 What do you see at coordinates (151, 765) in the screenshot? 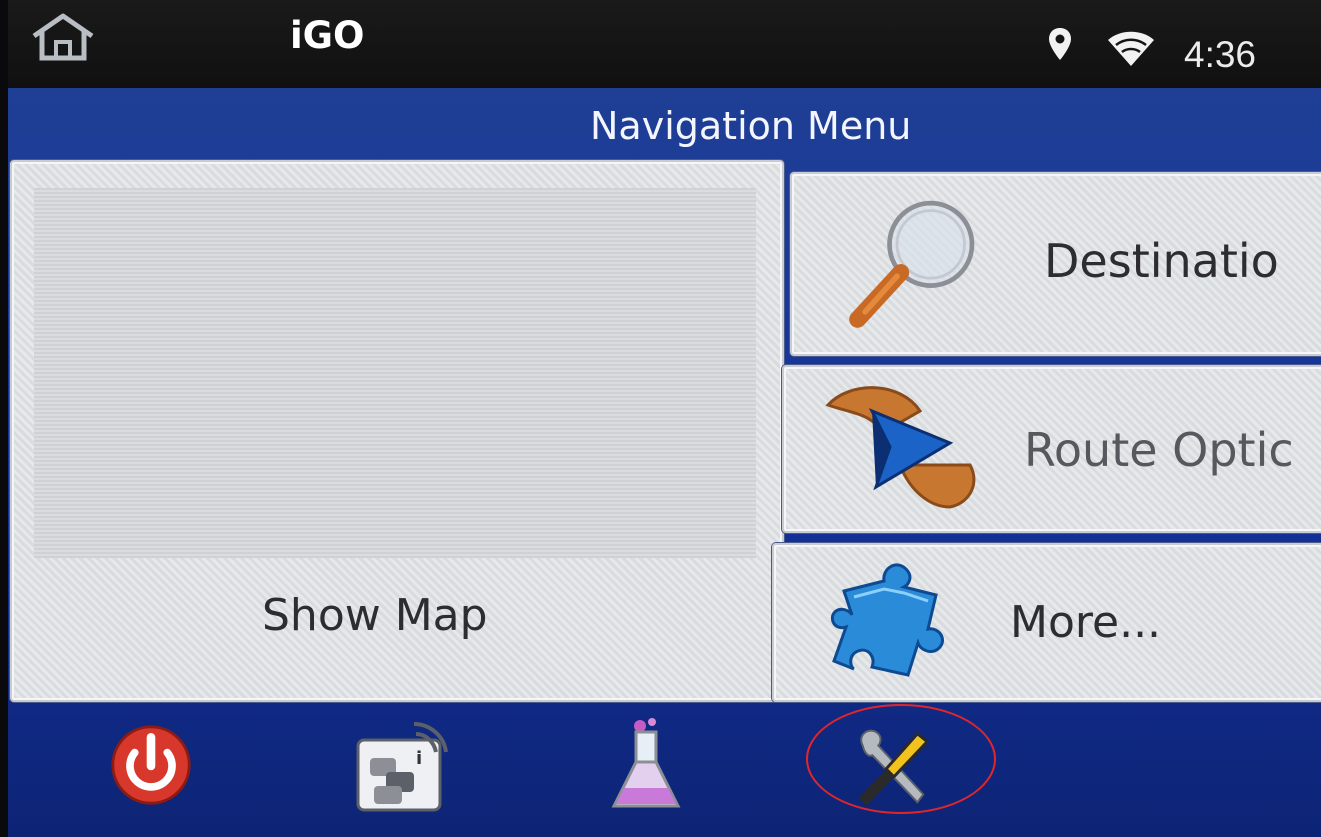
I see `power-icon` at bounding box center [151, 765].